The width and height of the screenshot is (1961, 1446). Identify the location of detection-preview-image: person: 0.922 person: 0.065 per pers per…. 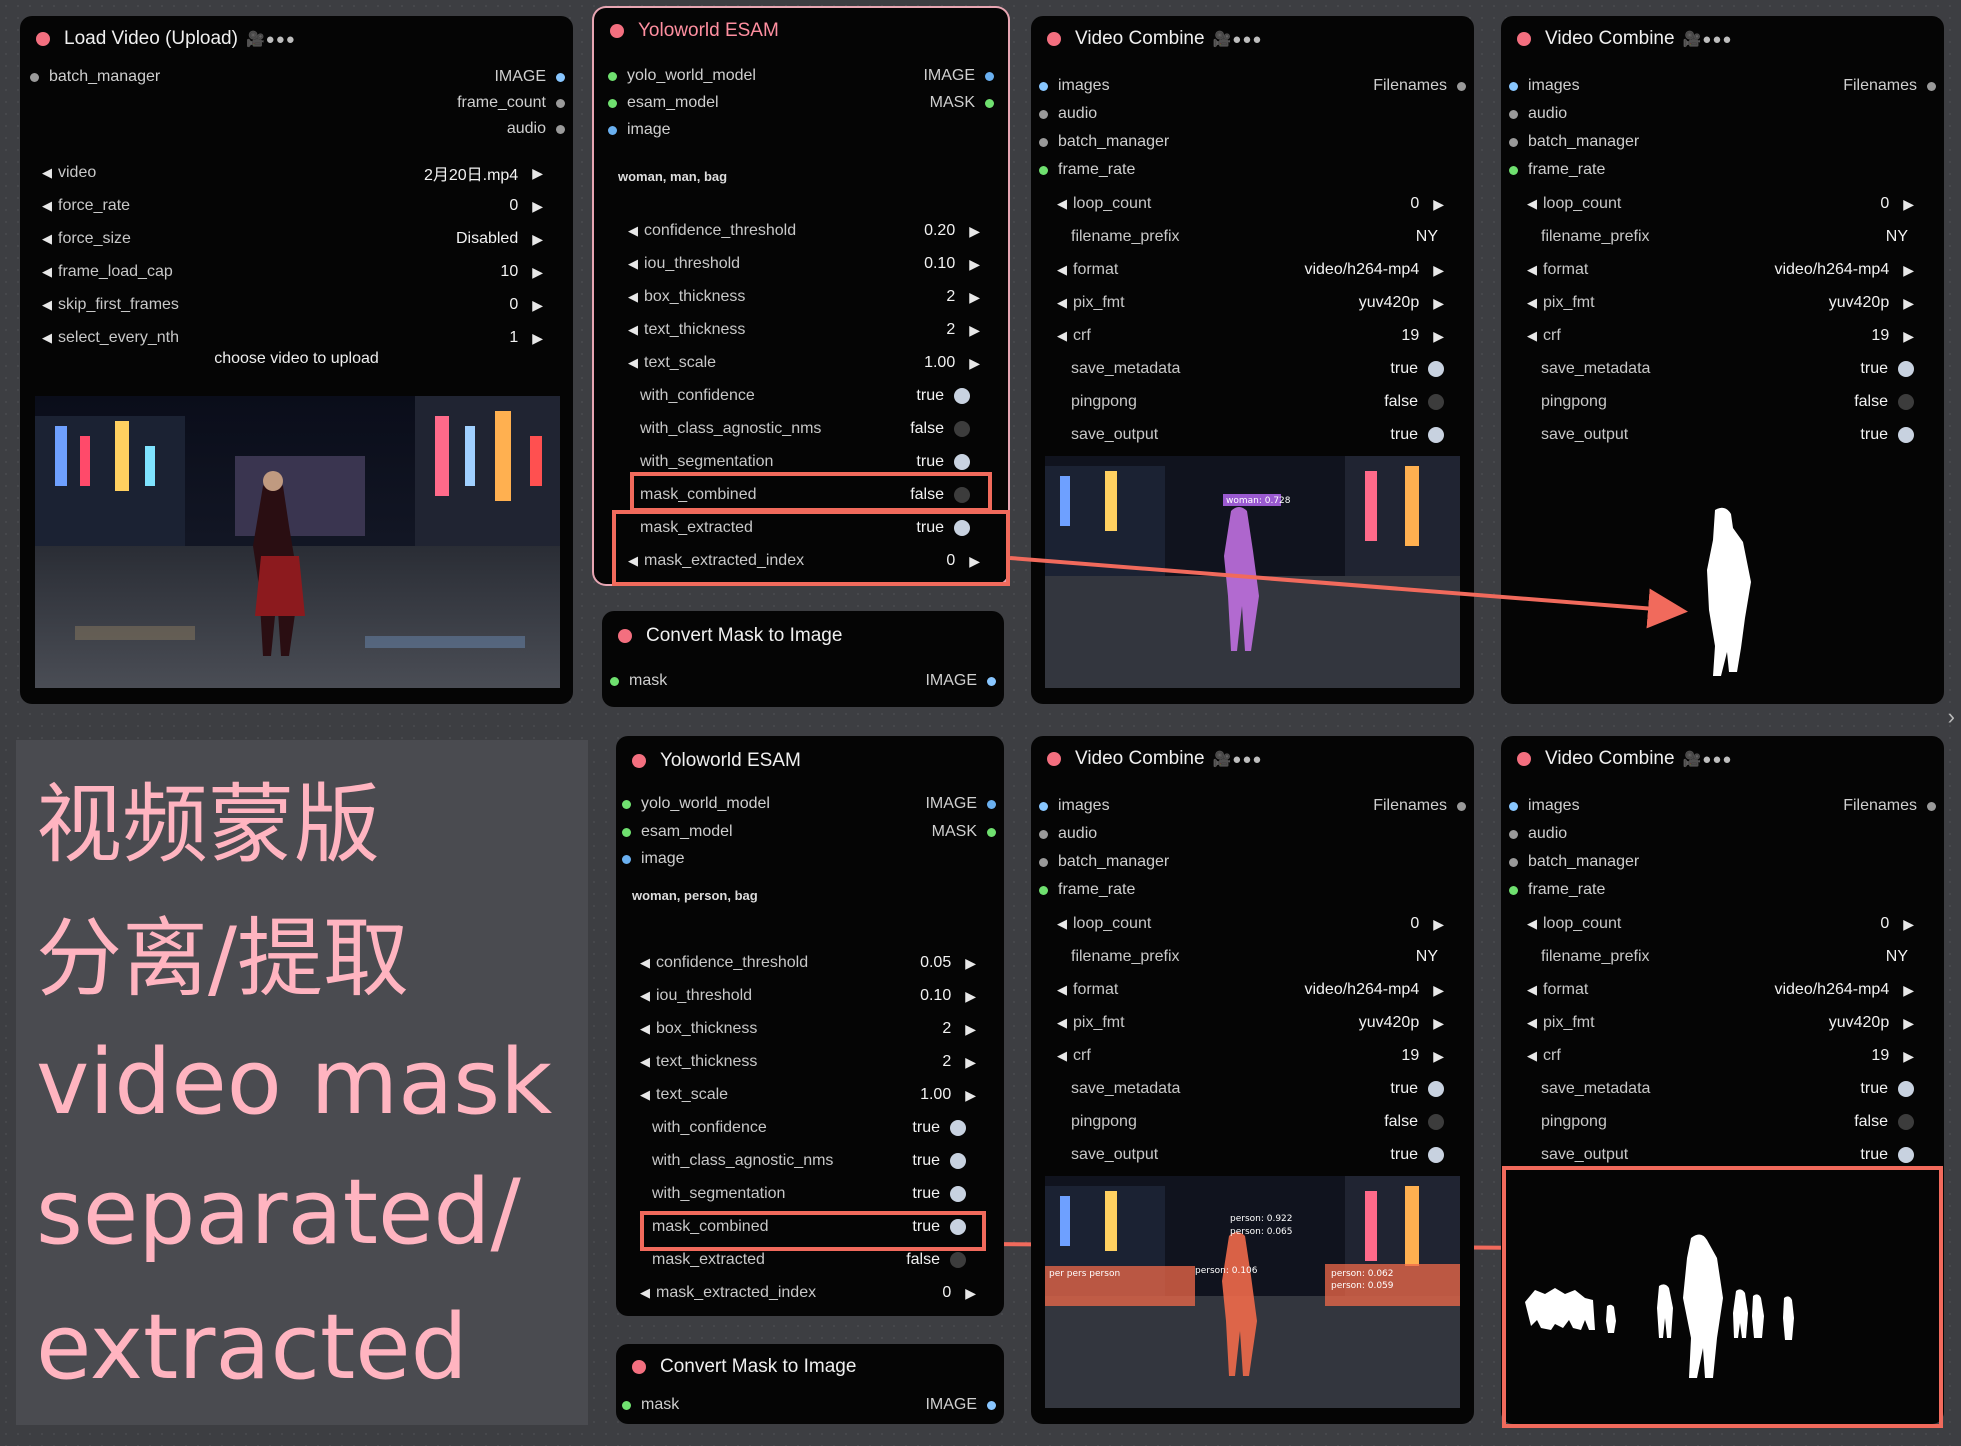
(1252, 1292).